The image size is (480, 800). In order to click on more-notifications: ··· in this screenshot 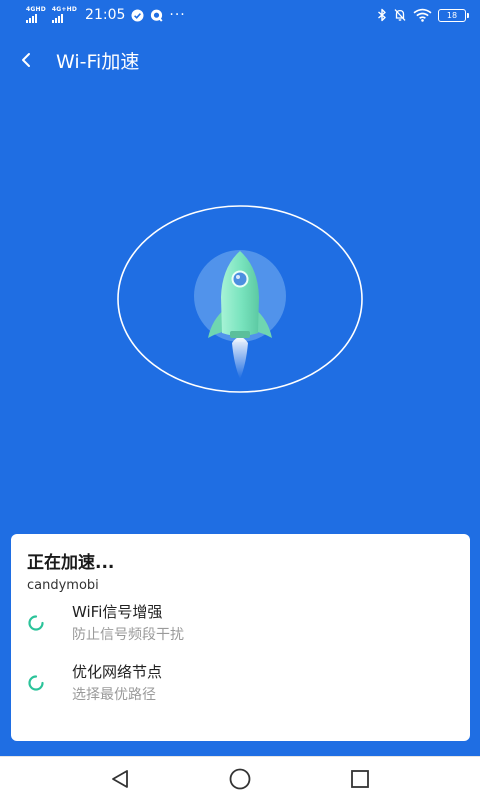, I will do `click(177, 15)`.